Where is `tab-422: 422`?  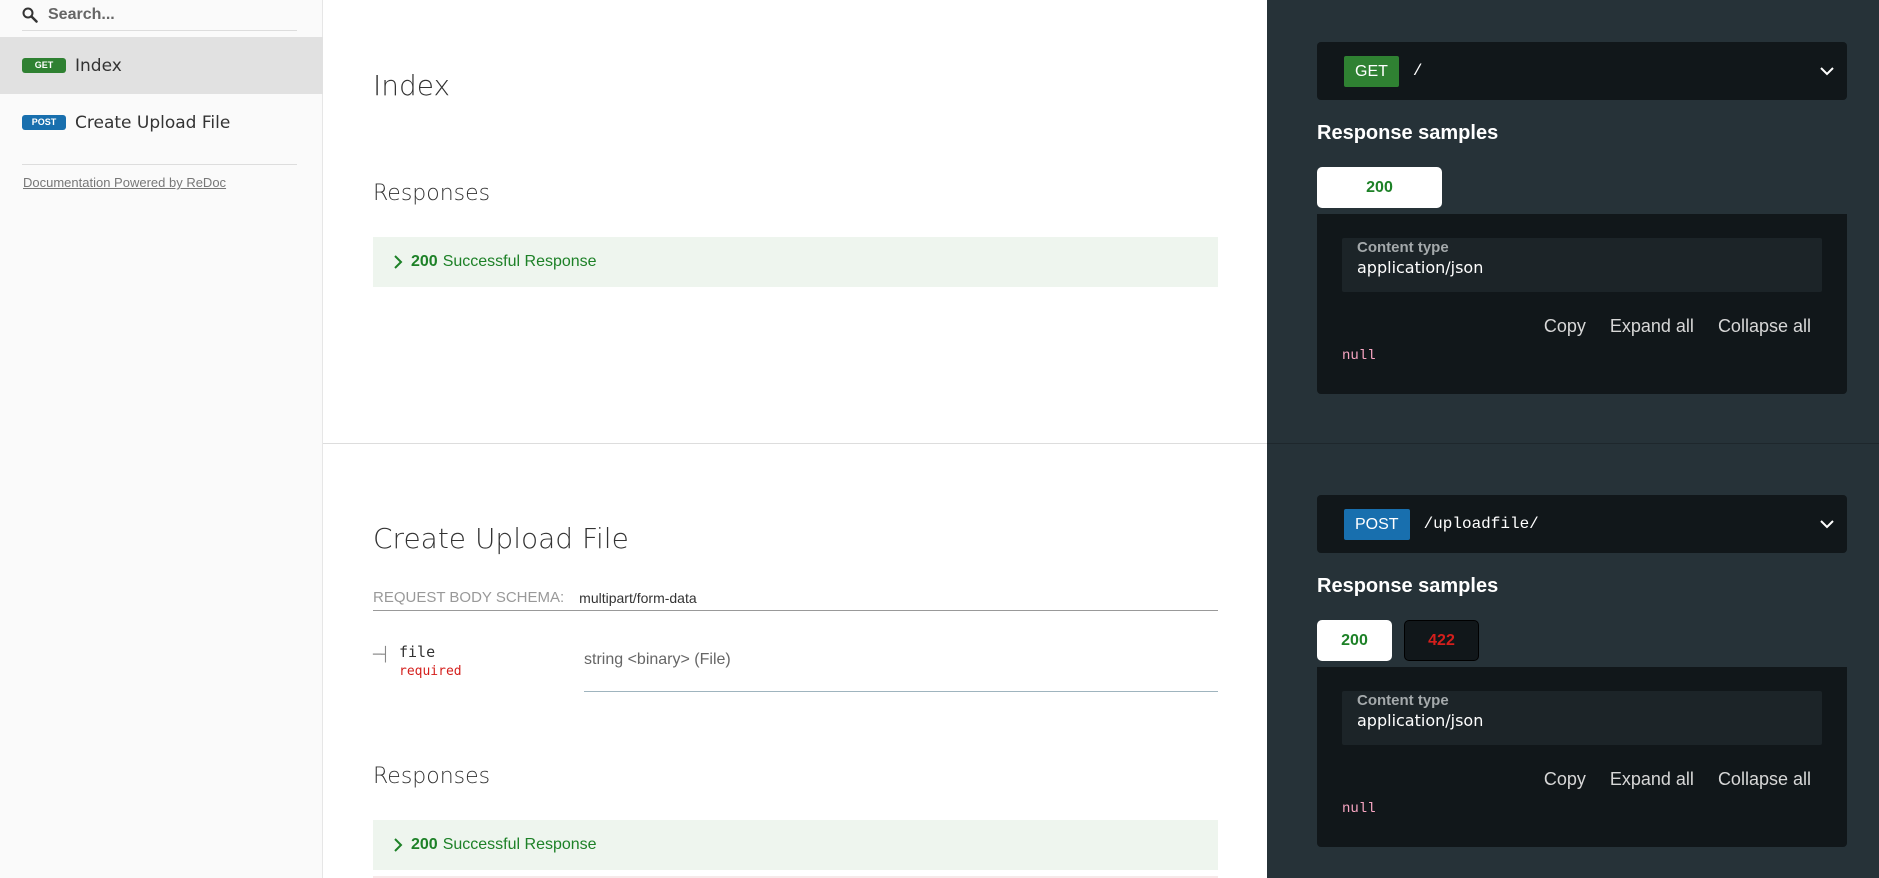 tab-422: 422 is located at coordinates (1441, 640).